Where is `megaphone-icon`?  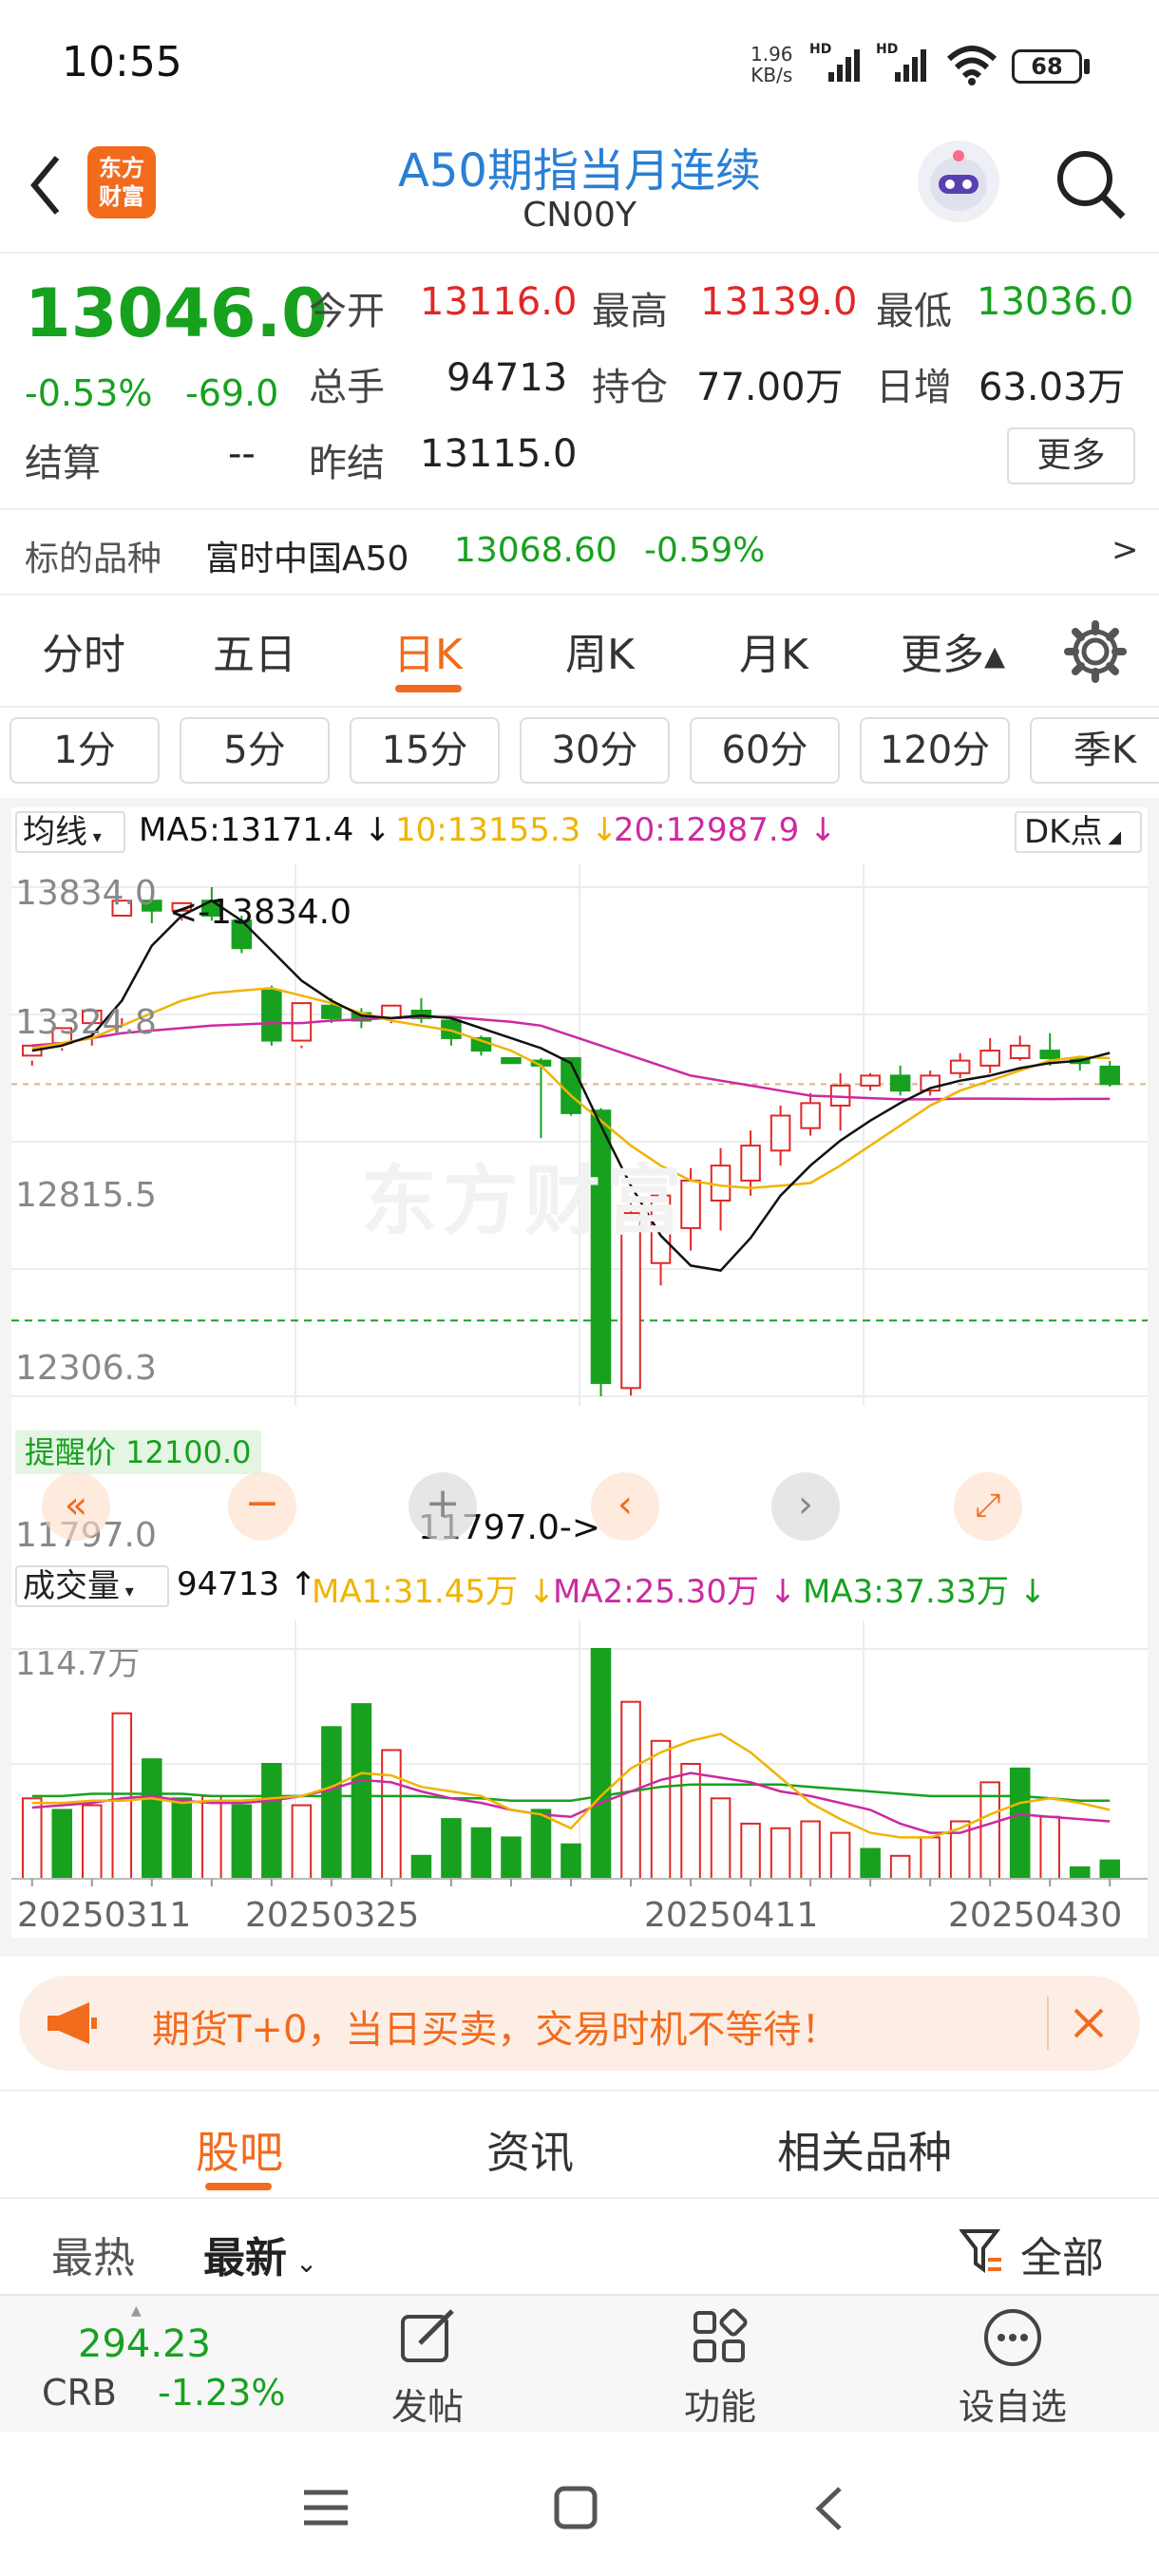 megaphone-icon is located at coordinates (72, 2023).